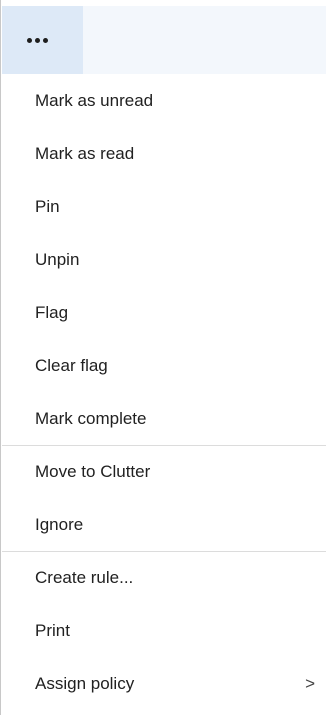  I want to click on chevron-right-icon: >, so click(310, 683).